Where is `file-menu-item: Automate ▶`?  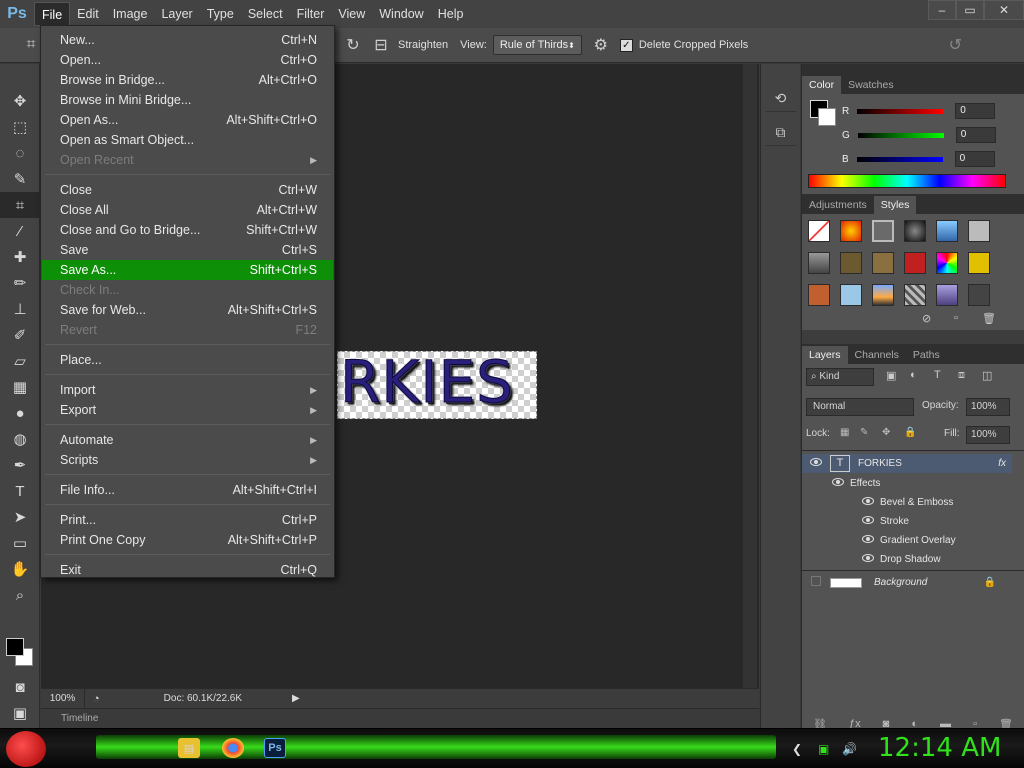
file-menu-item: Automate ▶ is located at coordinates (187, 440).